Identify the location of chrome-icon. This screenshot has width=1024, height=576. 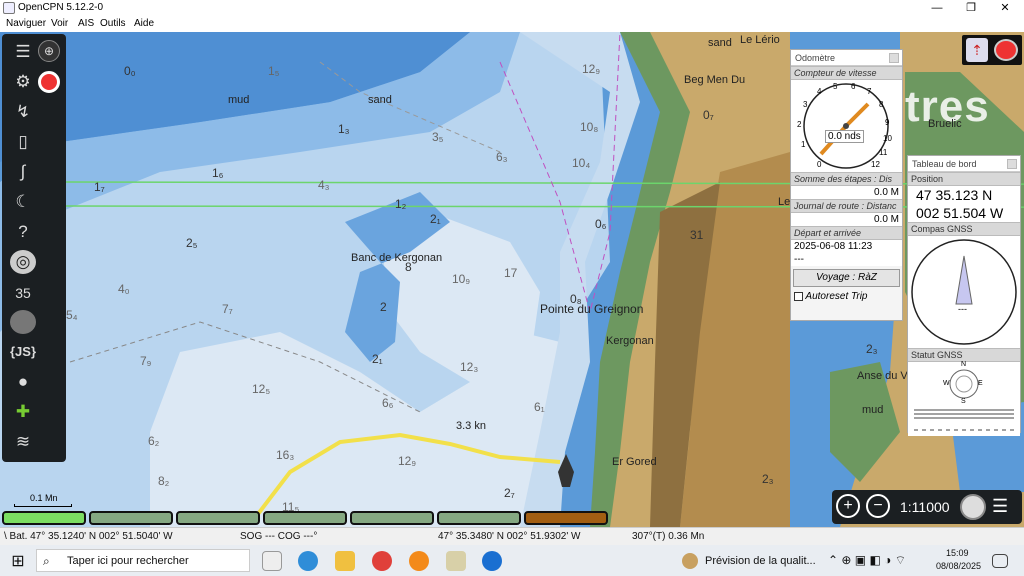
(382, 561).